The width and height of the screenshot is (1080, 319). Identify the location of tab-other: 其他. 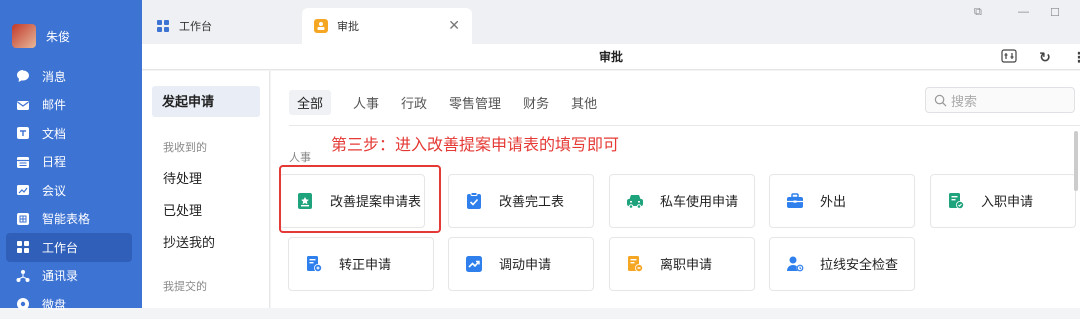
(584, 104).